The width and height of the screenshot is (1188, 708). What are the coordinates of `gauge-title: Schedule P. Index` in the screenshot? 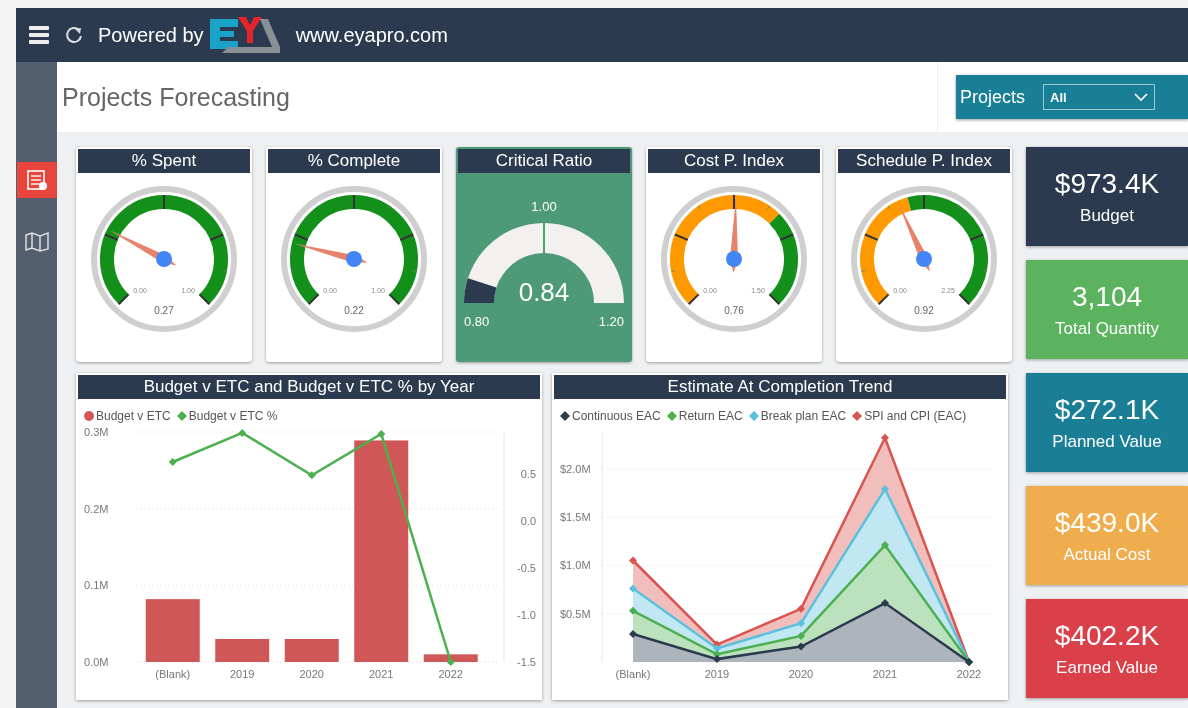 It's located at (924, 161).